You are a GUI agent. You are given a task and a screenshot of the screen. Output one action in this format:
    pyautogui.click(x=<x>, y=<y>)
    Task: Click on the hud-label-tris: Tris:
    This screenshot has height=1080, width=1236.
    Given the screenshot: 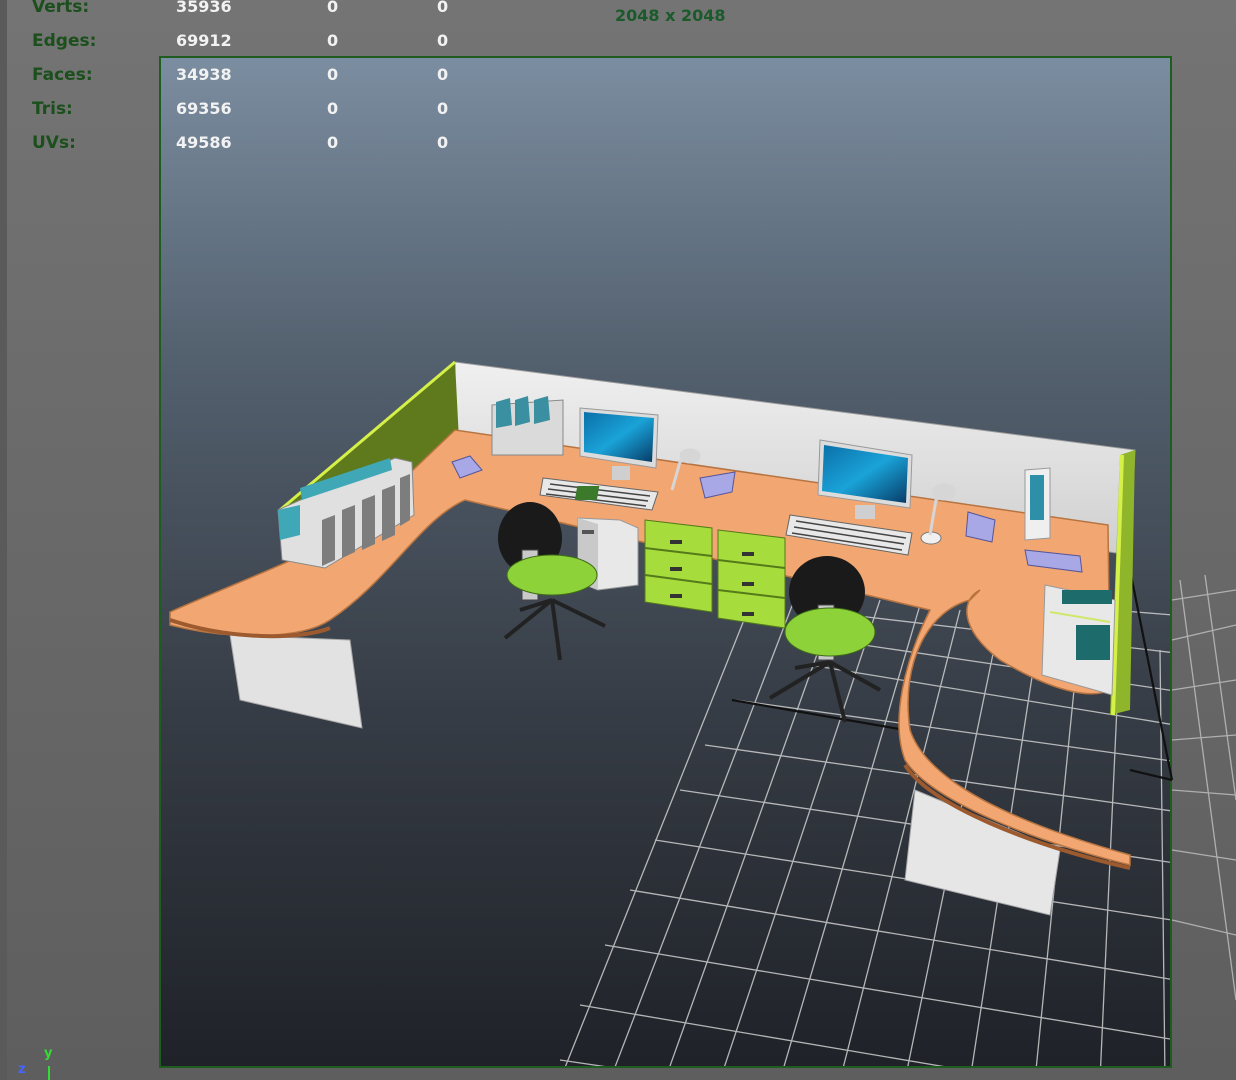 What is the action you would take?
    pyautogui.click(x=52, y=109)
    